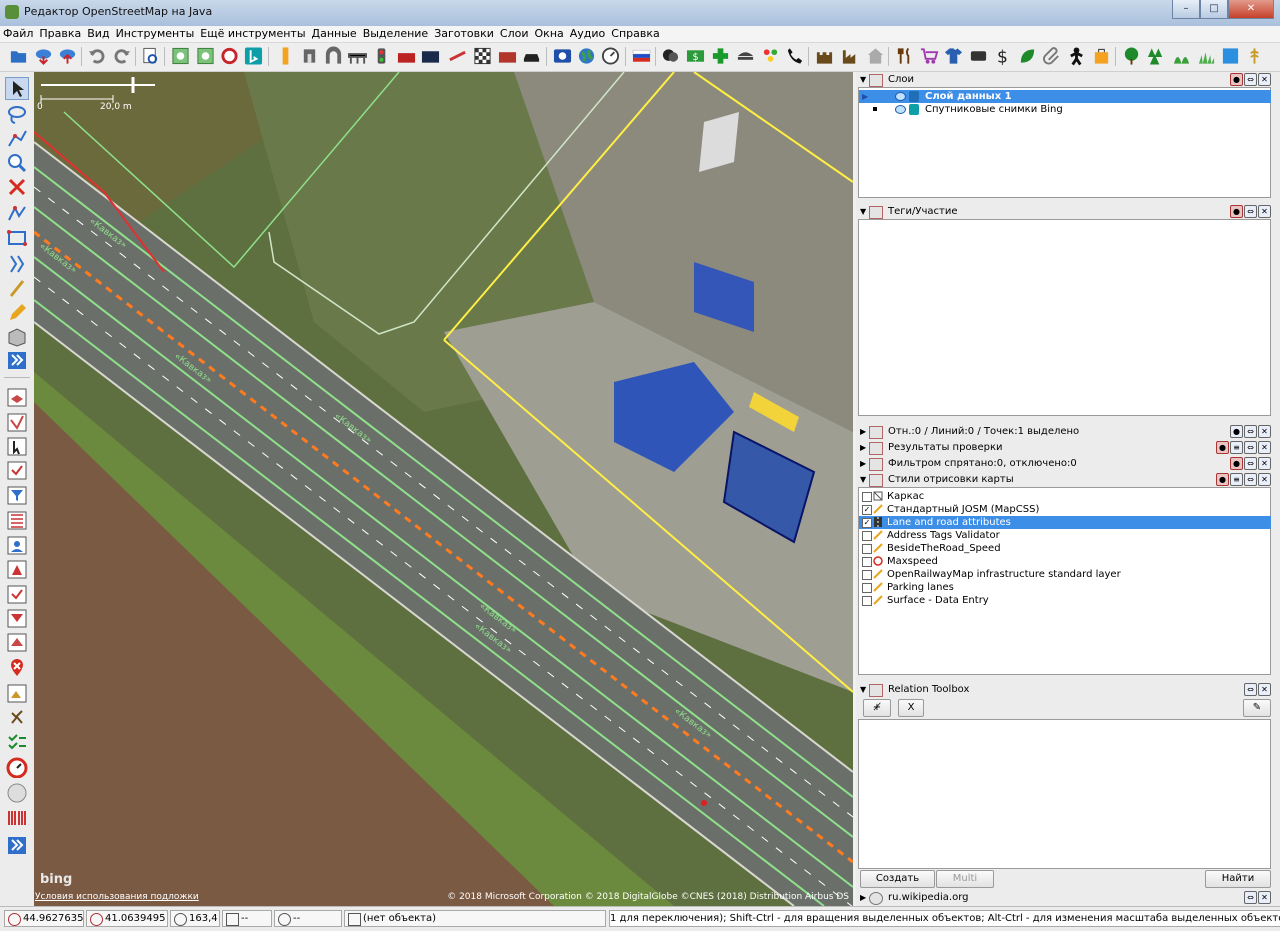 Image resolution: width=1280 pixels, height=931 pixels. What do you see at coordinates (17, 845) in the screenshot?
I see `more-panels-icon` at bounding box center [17, 845].